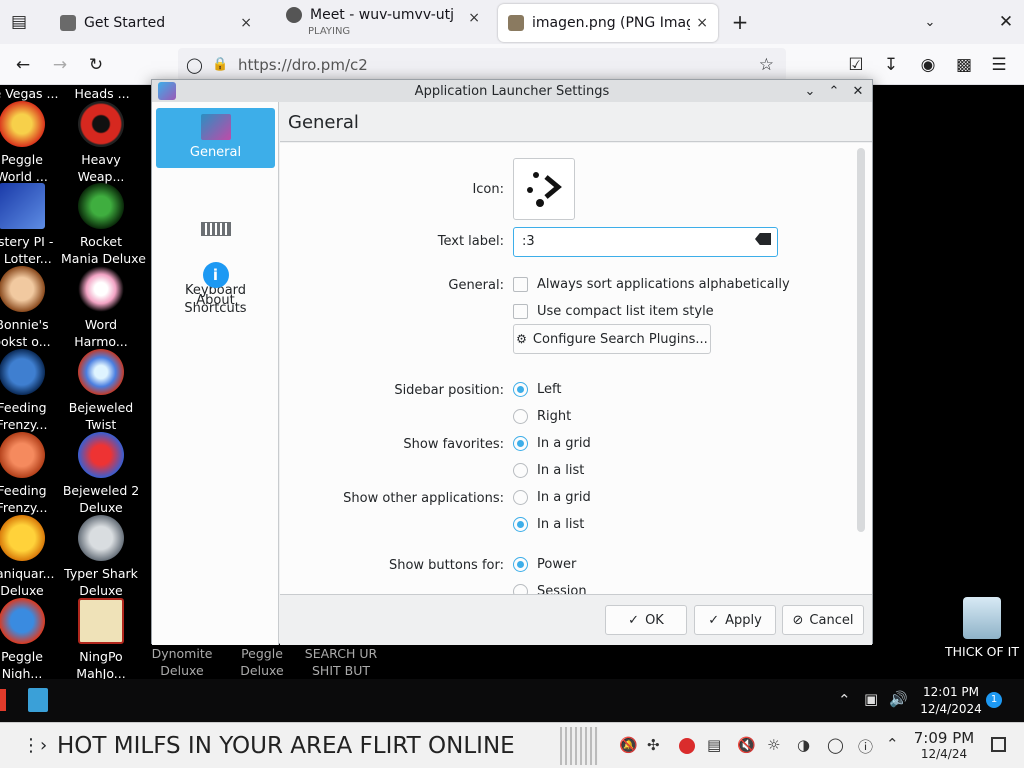 The width and height of the screenshot is (1024, 768). What do you see at coordinates (544, 564) in the screenshot?
I see `buttons-power-radio: Power` at bounding box center [544, 564].